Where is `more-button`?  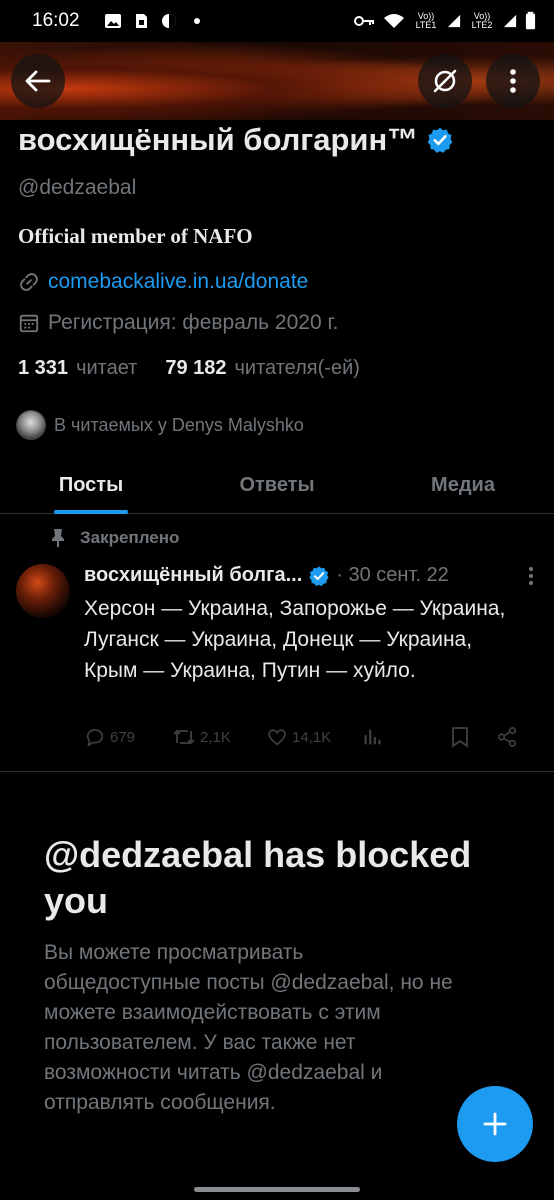 more-button is located at coordinates (513, 81).